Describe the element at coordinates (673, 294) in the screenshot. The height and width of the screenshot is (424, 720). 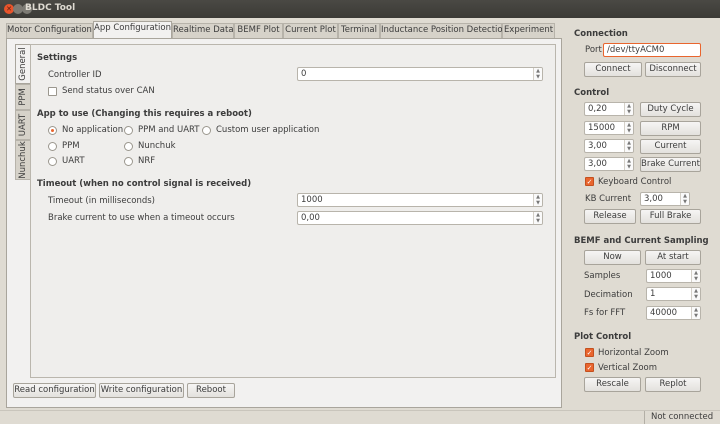
I see `decimation-input: 1 ▲ ▼` at that location.